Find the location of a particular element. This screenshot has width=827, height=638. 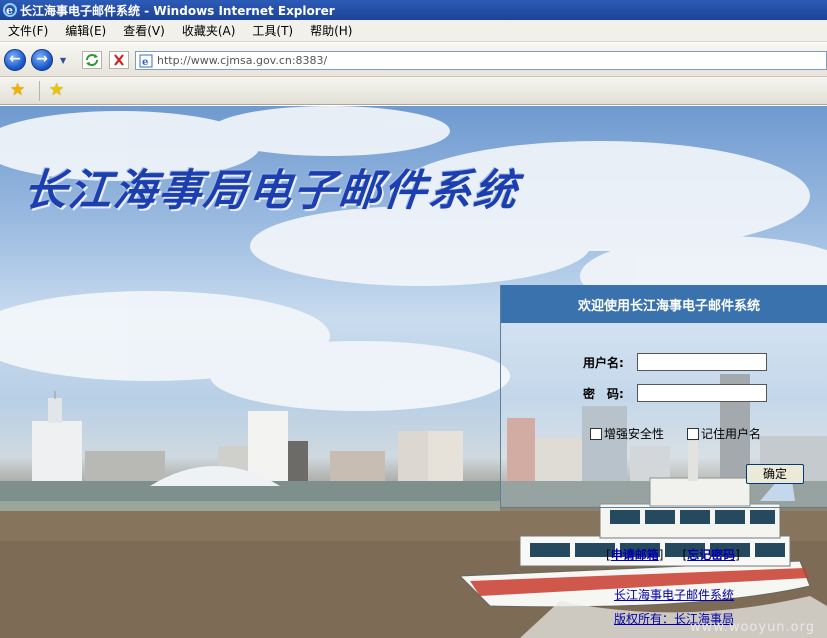

window-title: 长江海事电子邮件系统 - Windows Internet Explorer is located at coordinates (177, 10).